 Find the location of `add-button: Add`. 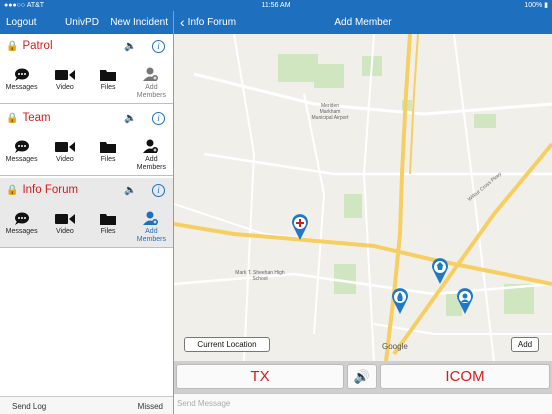

add-button: Add is located at coordinates (525, 344).